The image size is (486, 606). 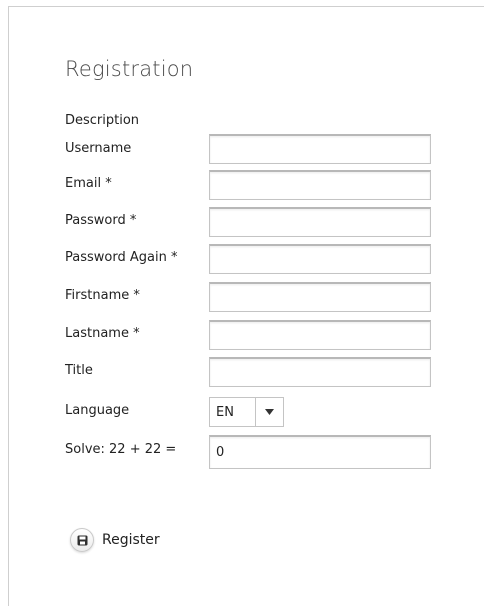 I want to click on page-title: Registration, so click(x=129, y=69).